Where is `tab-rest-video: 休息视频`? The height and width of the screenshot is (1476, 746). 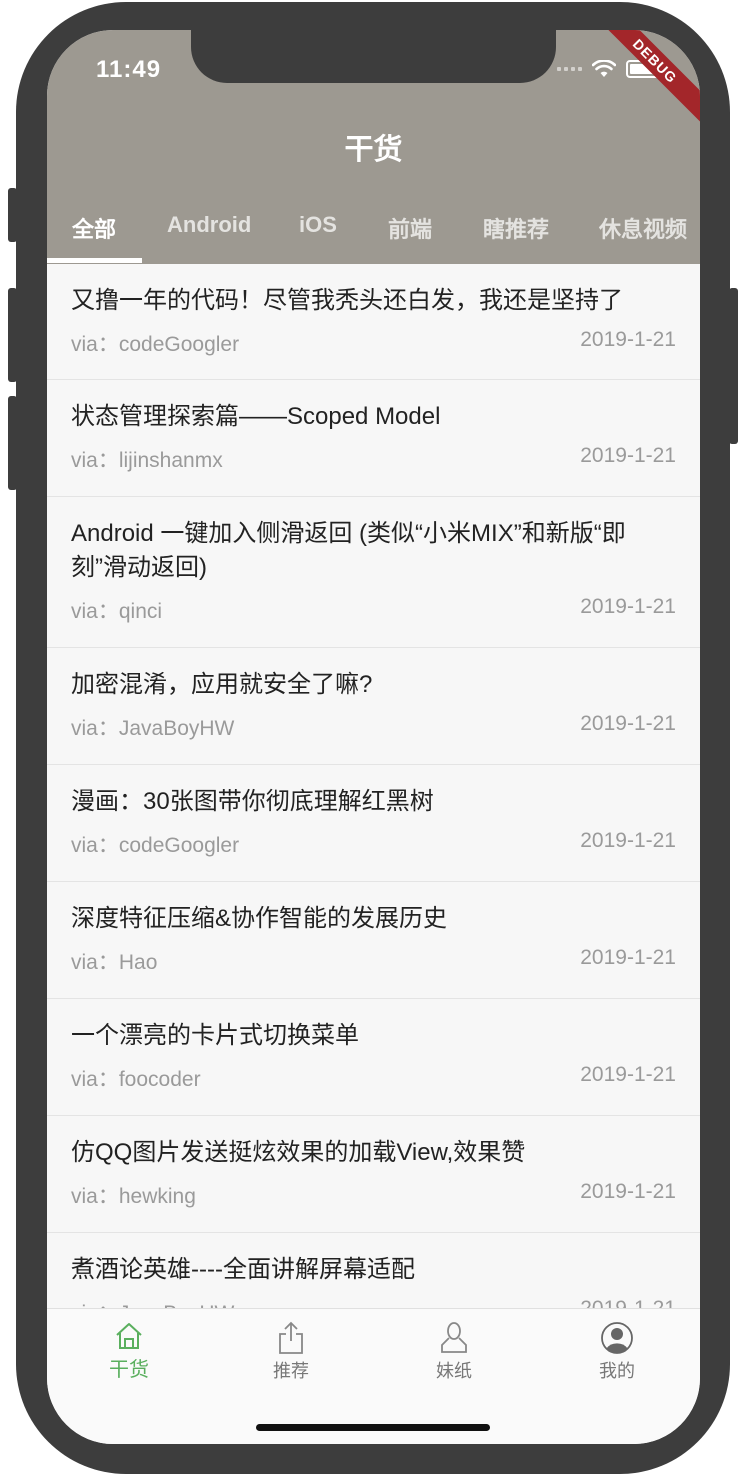 tab-rest-video: 休息视频 is located at coordinates (643, 228).